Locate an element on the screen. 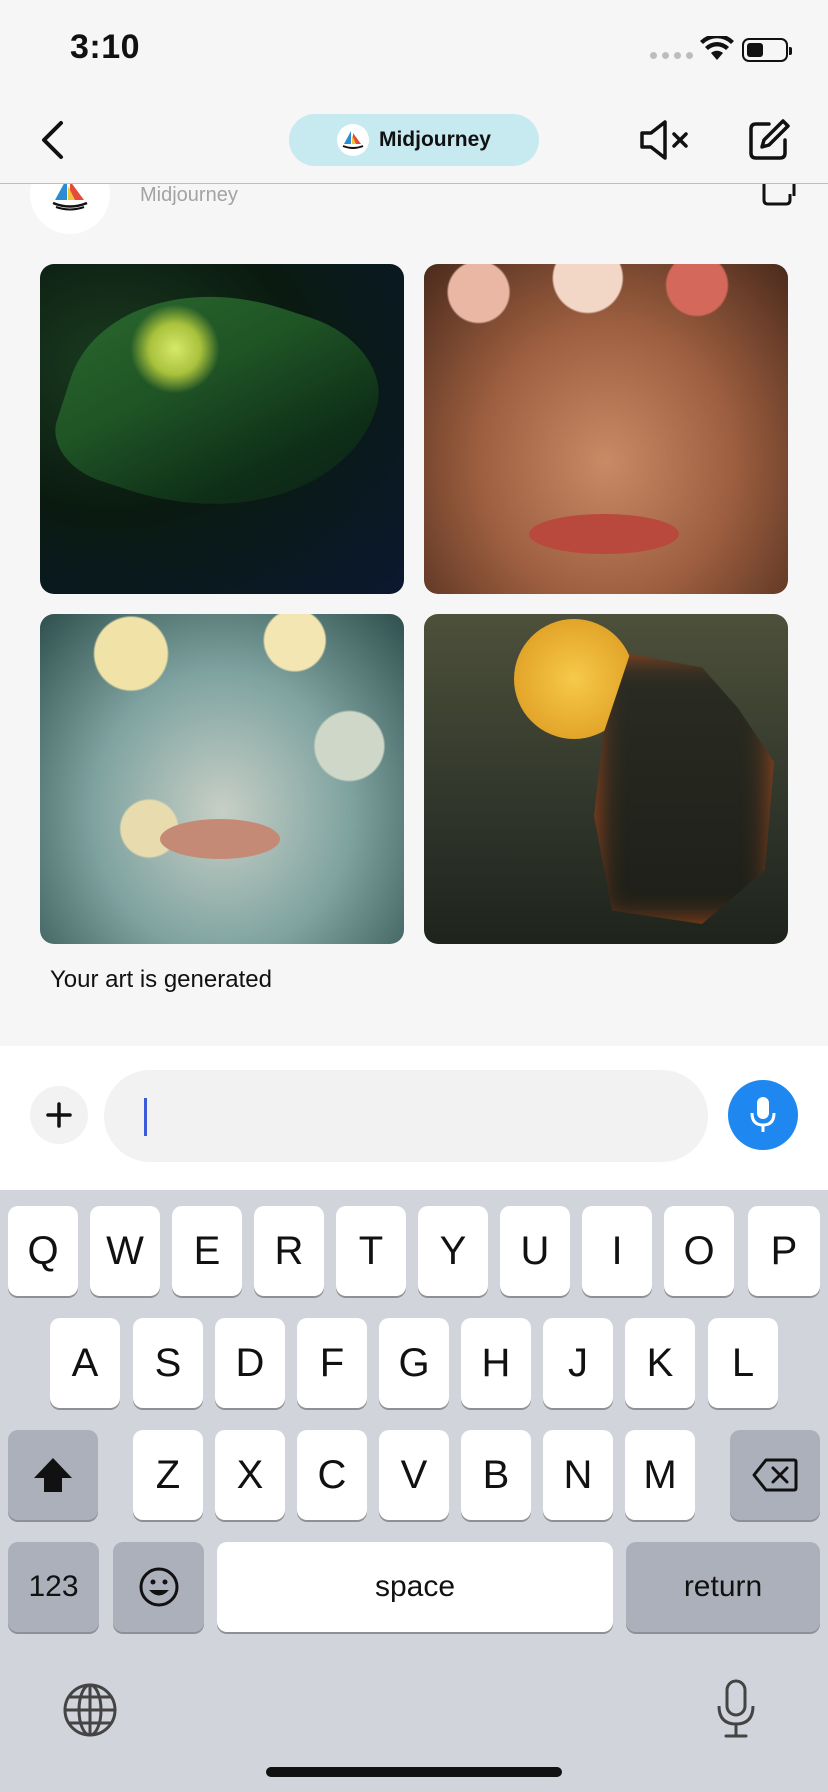 This screenshot has height=1792, width=828. bot-name: Midjourney is located at coordinates (434, 139).